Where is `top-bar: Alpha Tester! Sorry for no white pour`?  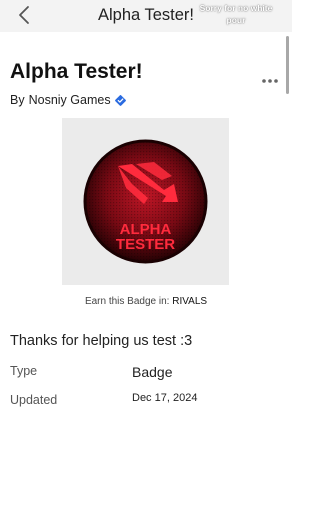 top-bar: Alpha Tester! Sorry for no white pour is located at coordinates (146, 16).